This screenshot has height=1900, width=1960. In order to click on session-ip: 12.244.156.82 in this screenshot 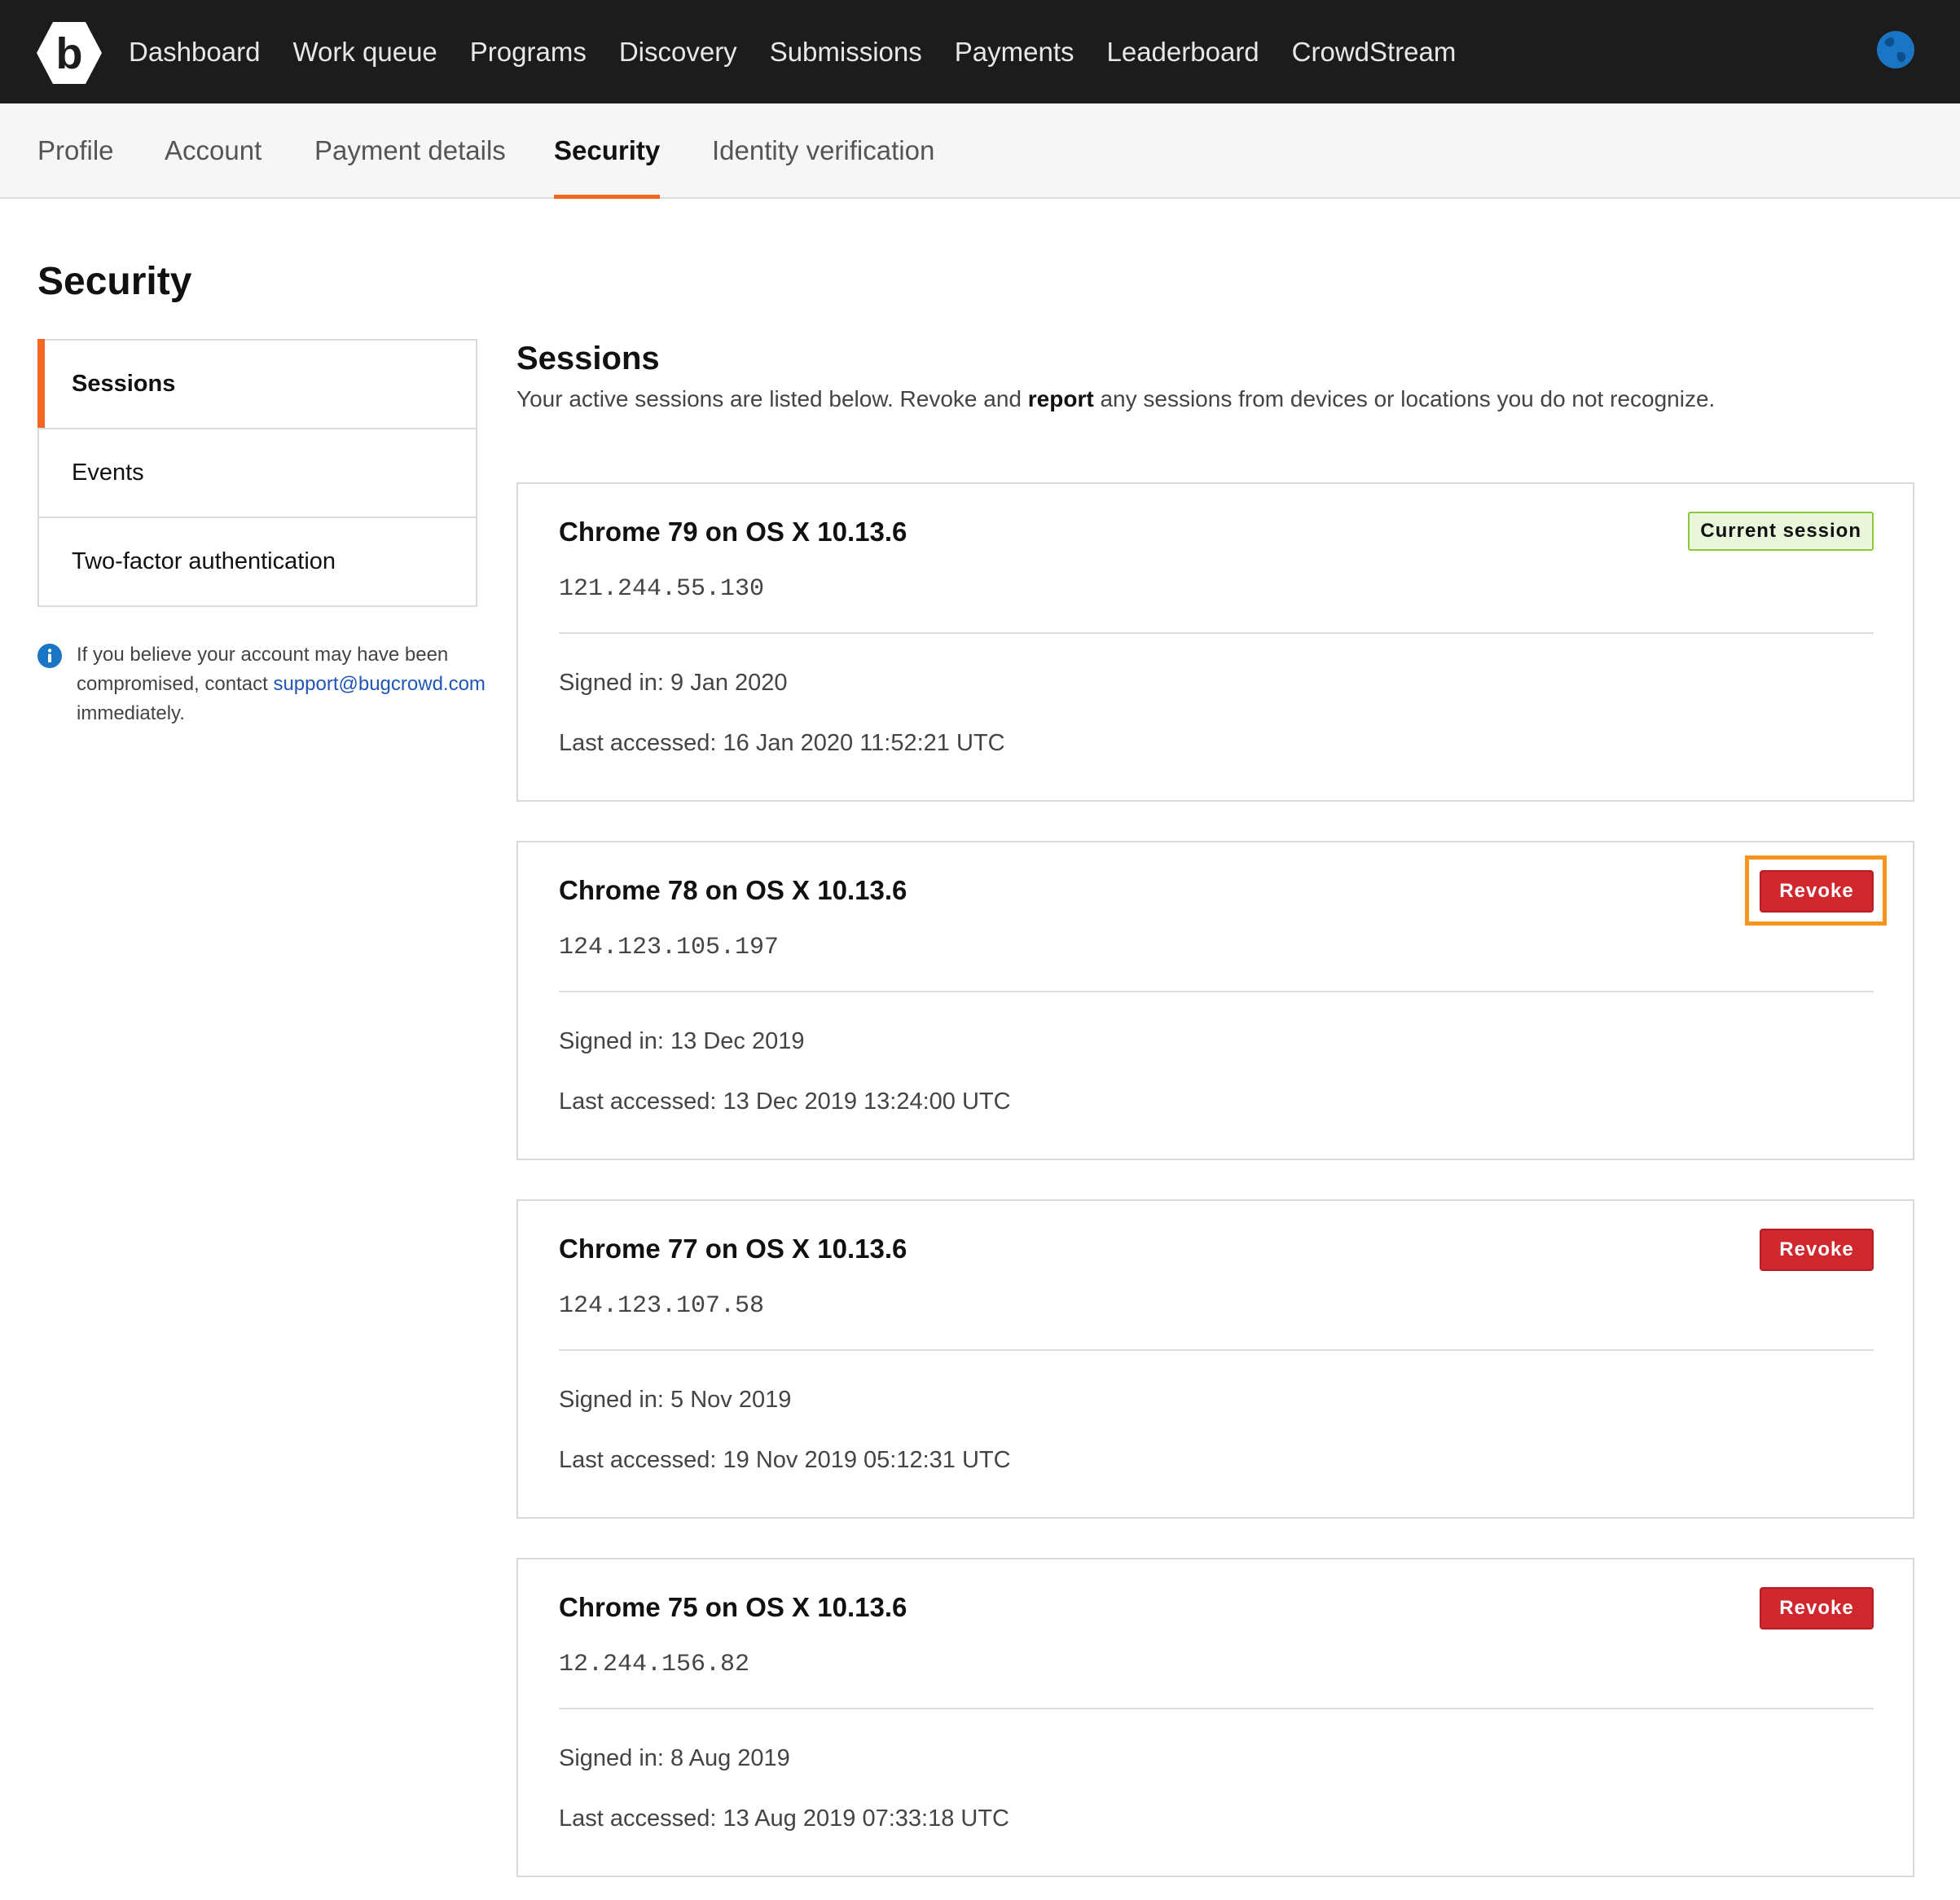, I will do `click(654, 1664)`.